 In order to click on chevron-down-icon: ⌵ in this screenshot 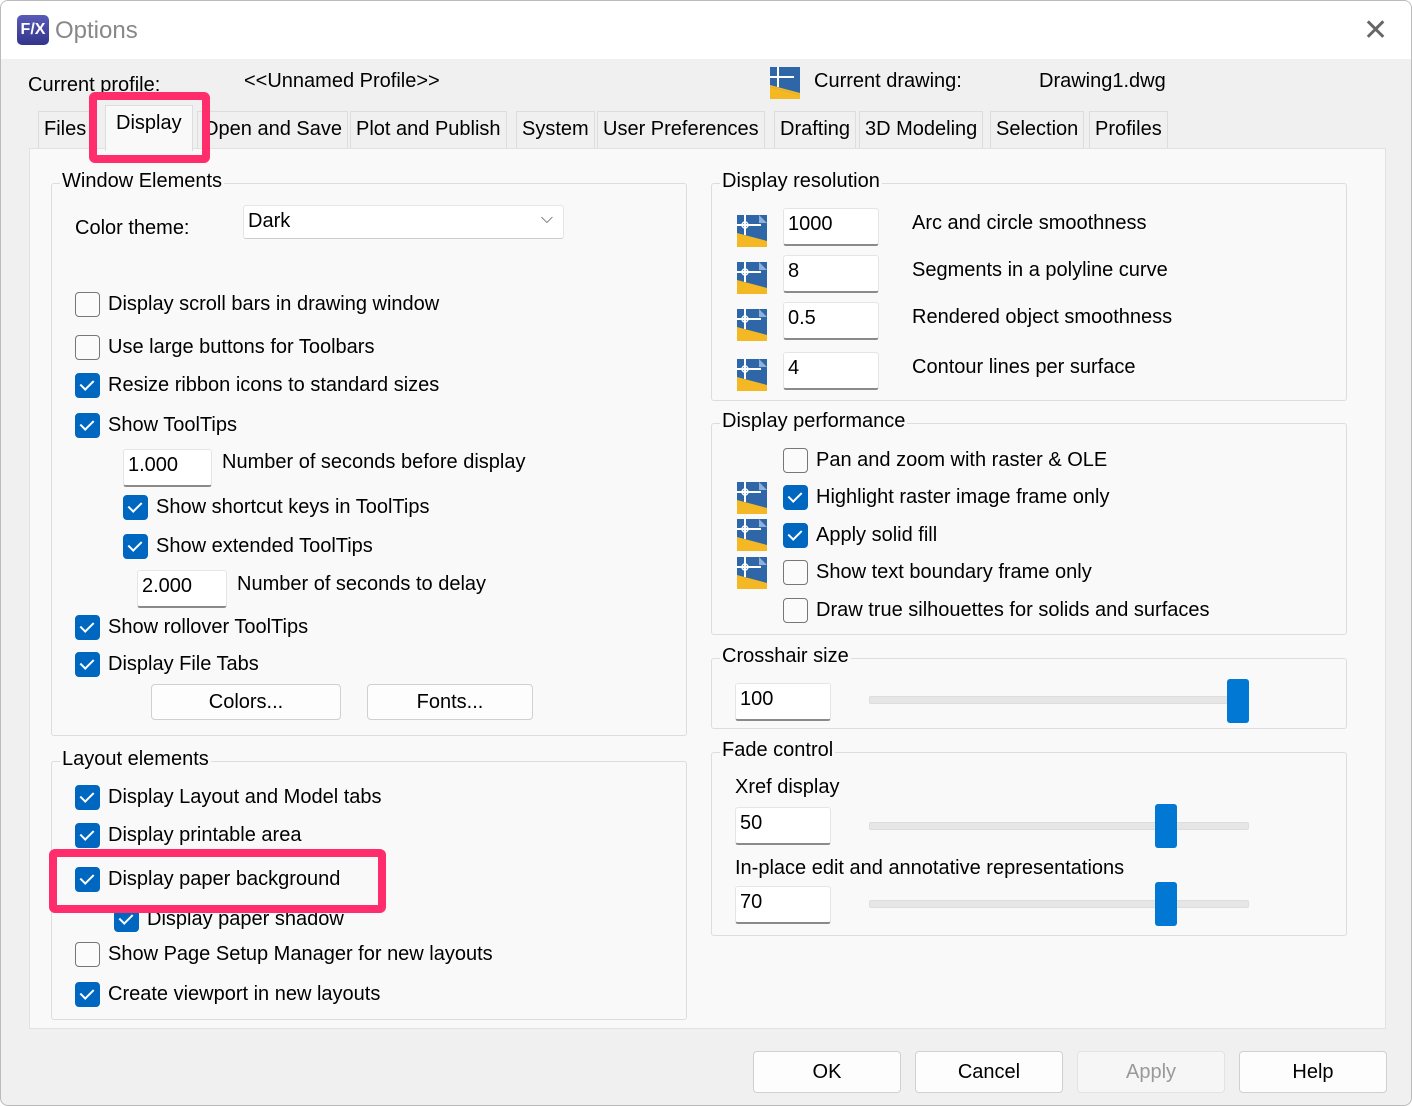, I will do `click(546, 218)`.